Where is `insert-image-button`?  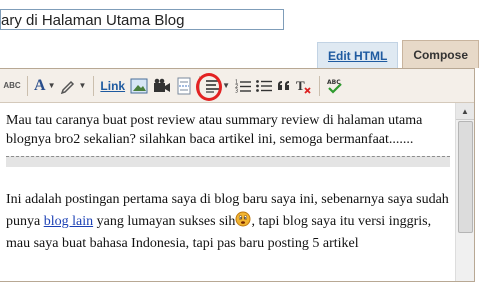
insert-image-button is located at coordinates (139, 86).